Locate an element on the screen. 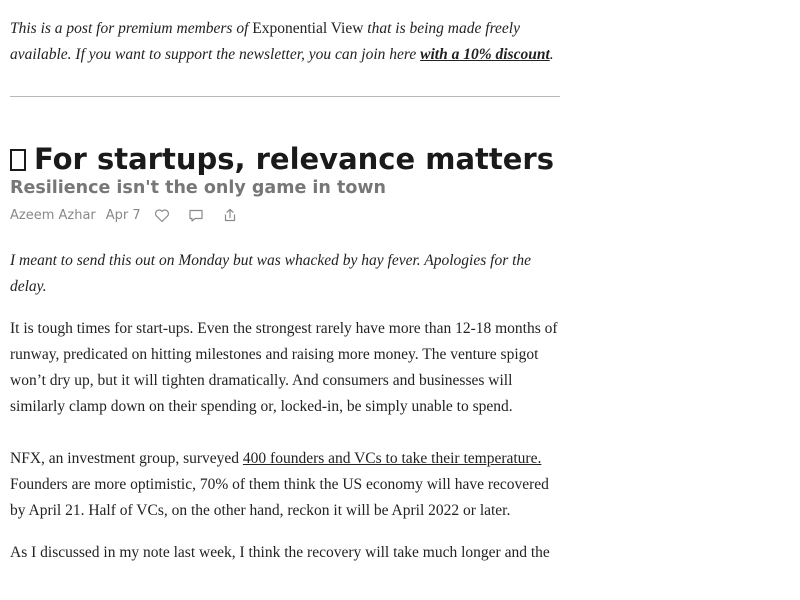  post-date: Apr 7 is located at coordinates (123, 215).